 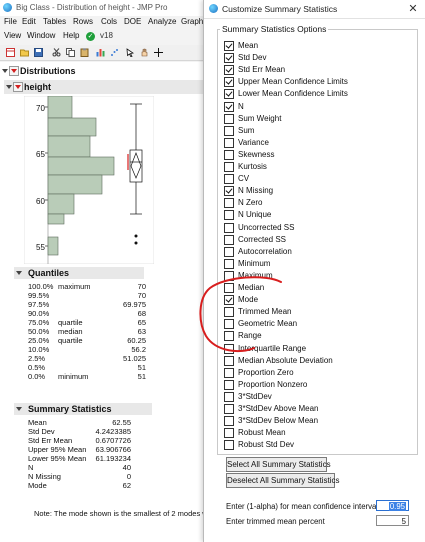 What do you see at coordinates (10, 21) in the screenshot?
I see `menu-file: File` at bounding box center [10, 21].